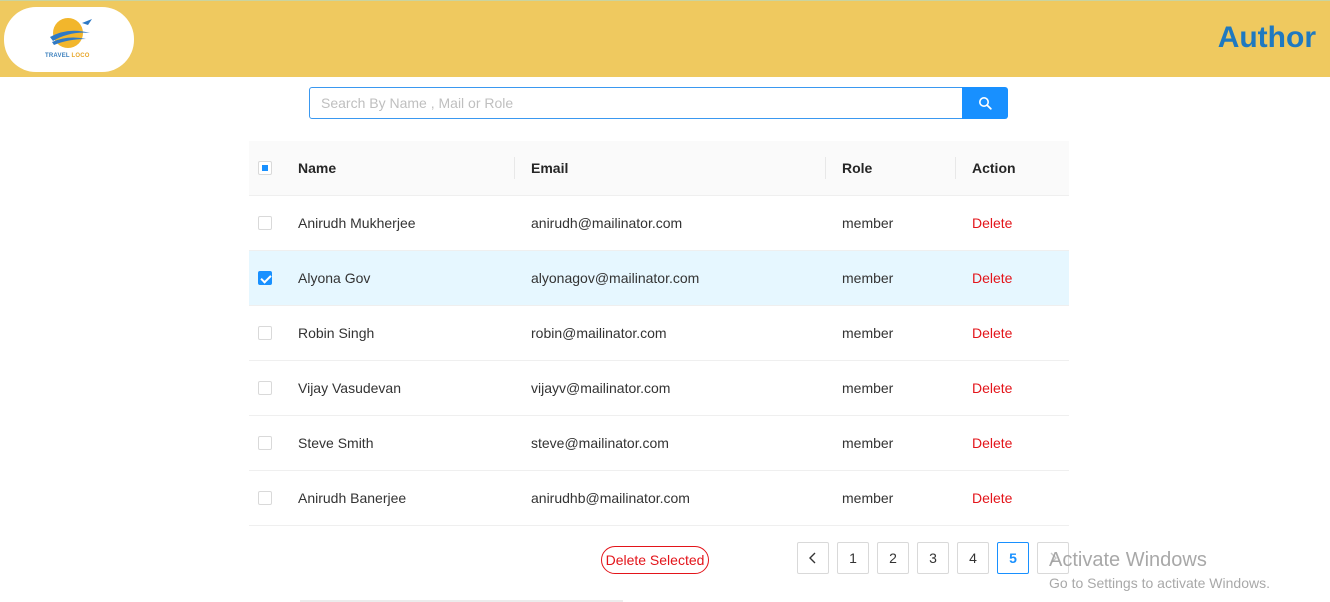 The width and height of the screenshot is (1330, 602). Describe the element at coordinates (71, 33) in the screenshot. I see `travel-loco-logo-icon` at that location.